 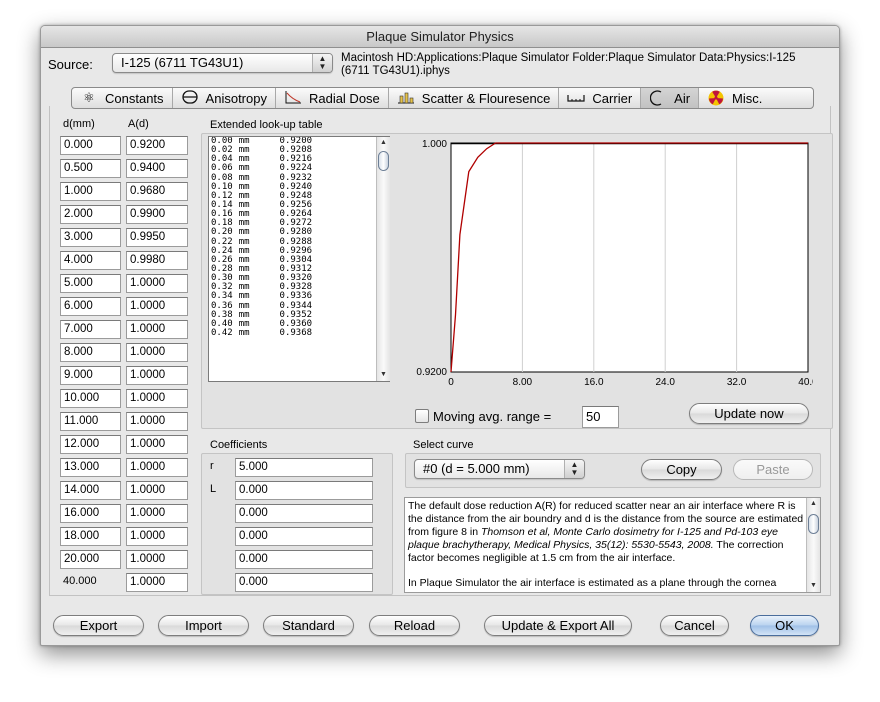 I want to click on import-button: Import, so click(x=203, y=625).